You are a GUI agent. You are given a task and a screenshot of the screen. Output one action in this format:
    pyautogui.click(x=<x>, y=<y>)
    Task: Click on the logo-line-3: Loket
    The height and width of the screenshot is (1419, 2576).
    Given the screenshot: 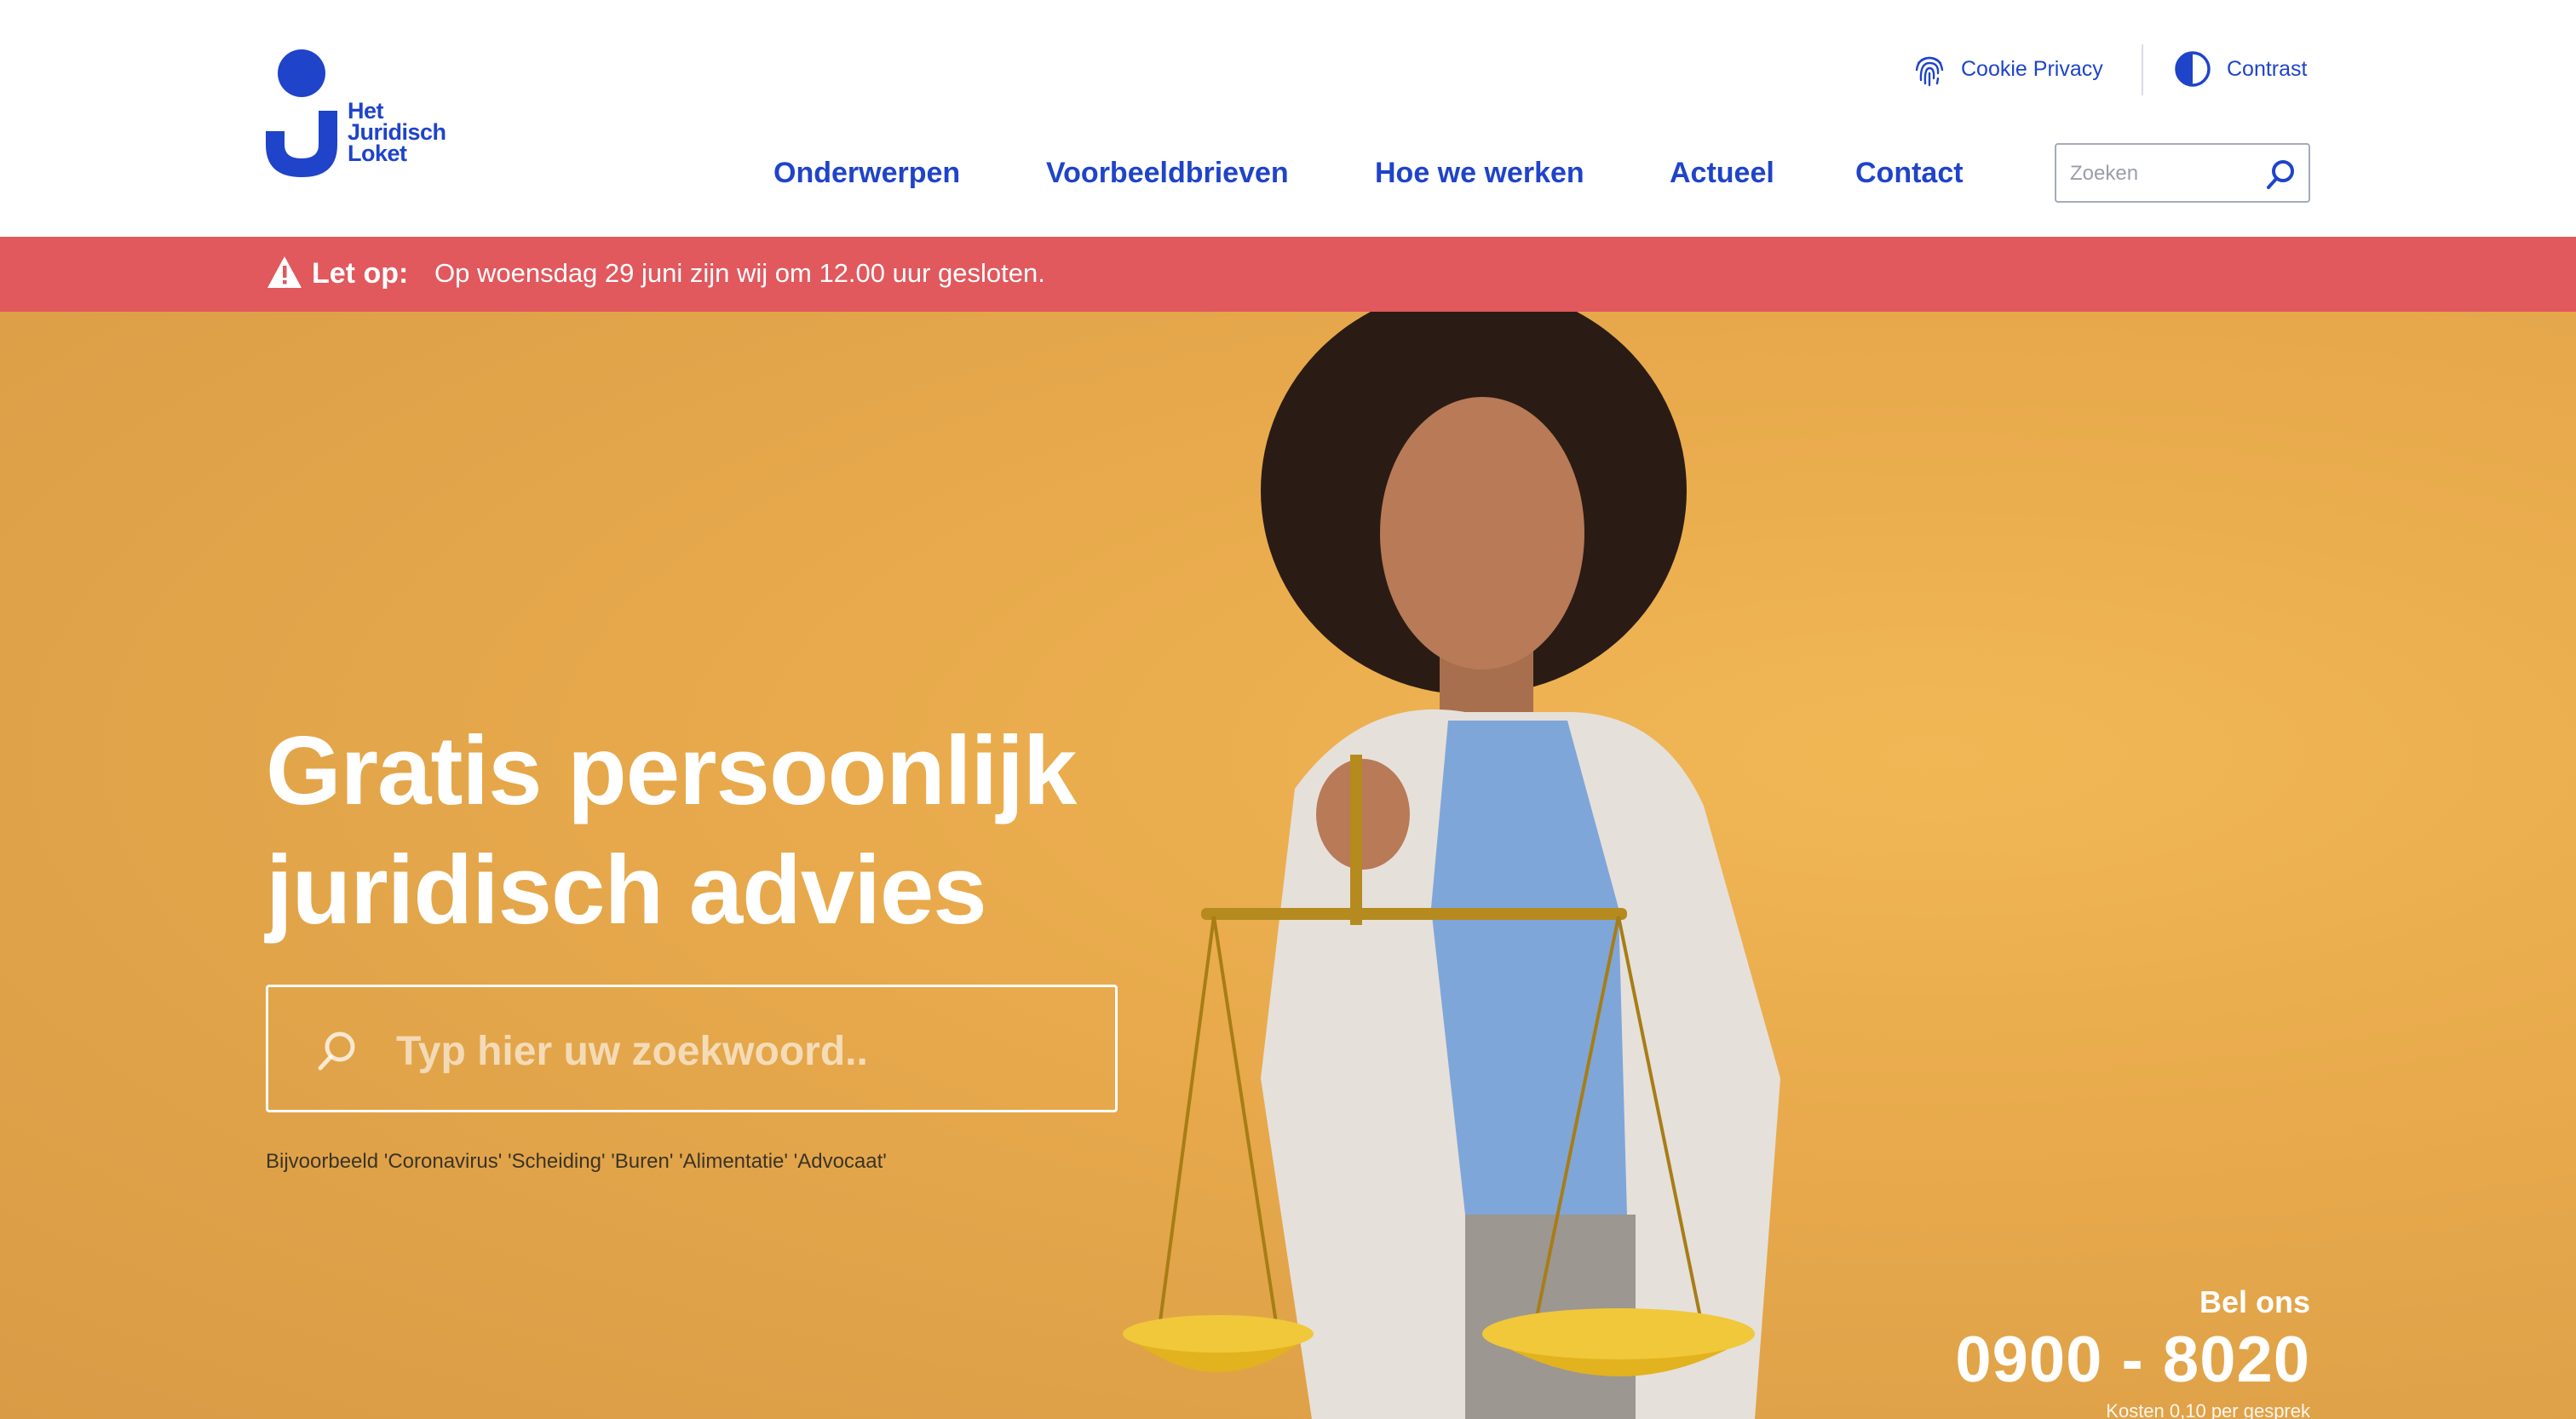 What is the action you would take?
    pyautogui.click(x=377, y=154)
    